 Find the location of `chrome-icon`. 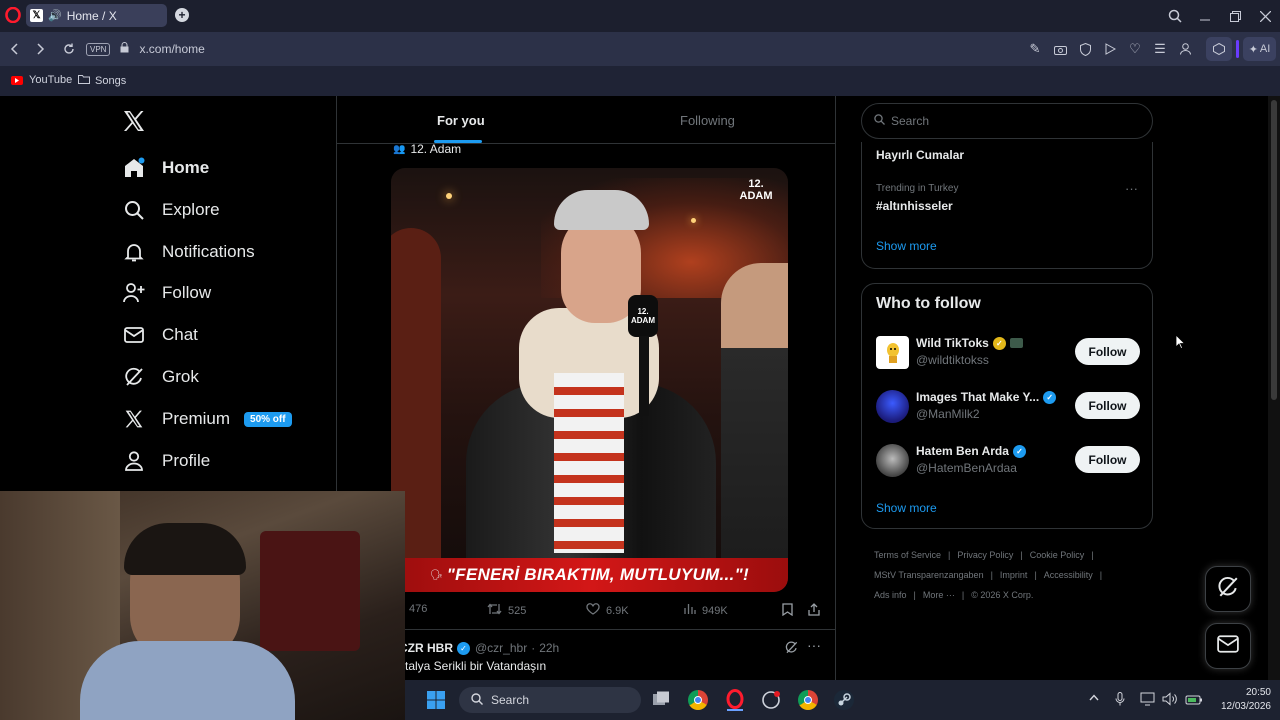

chrome-icon is located at coordinates (698, 700).